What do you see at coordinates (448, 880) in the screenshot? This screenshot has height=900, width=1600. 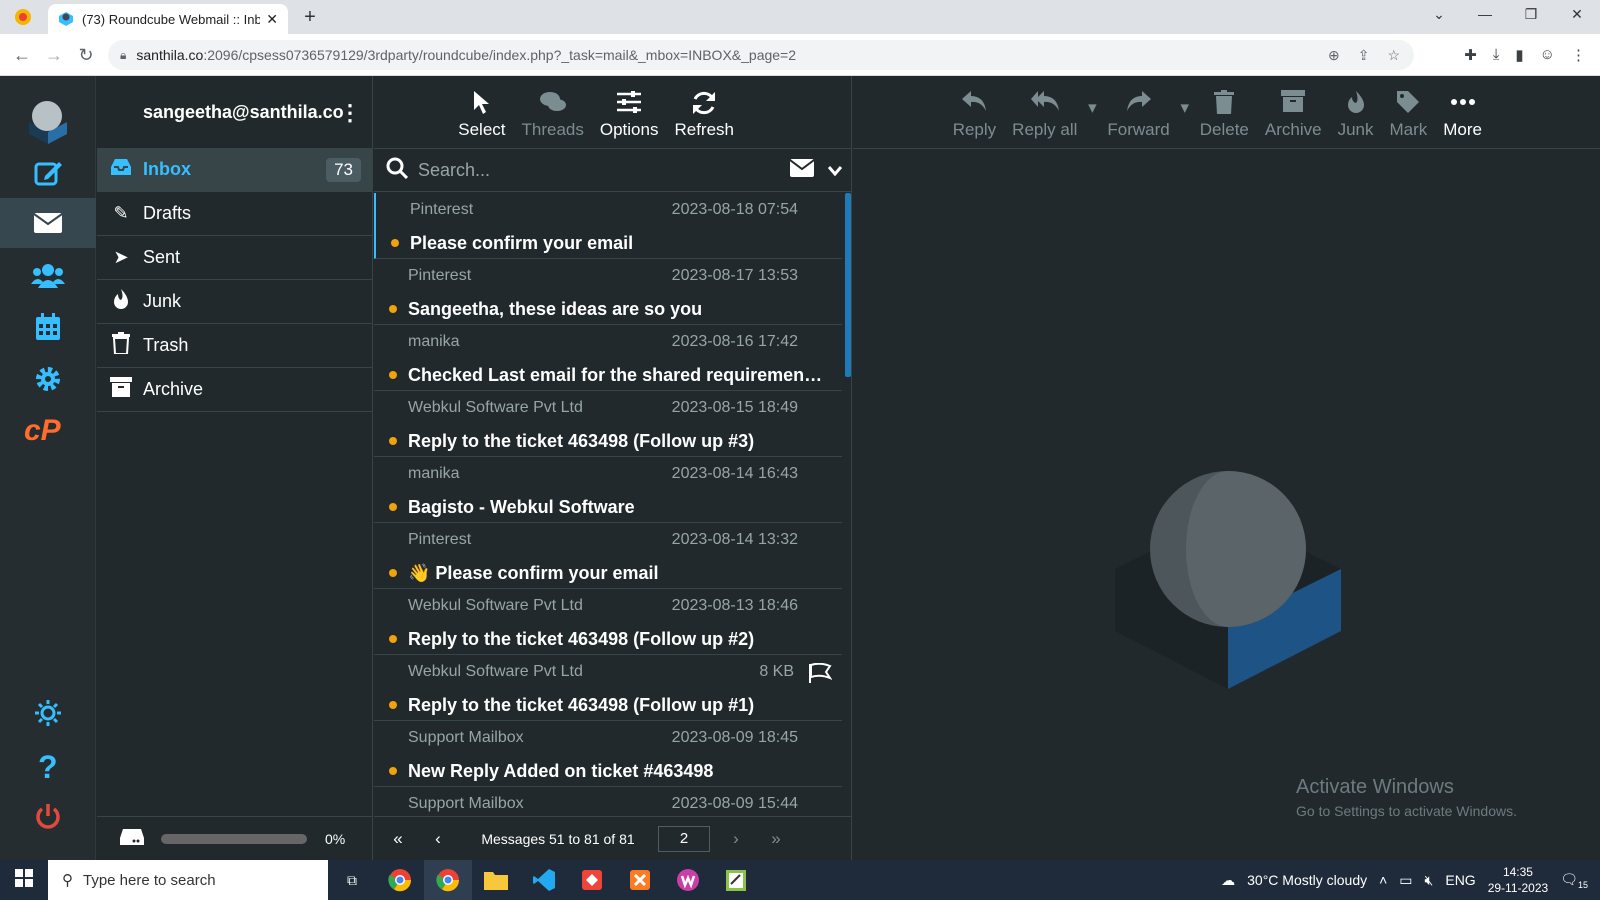 I see `chrome-app-active-icon` at bounding box center [448, 880].